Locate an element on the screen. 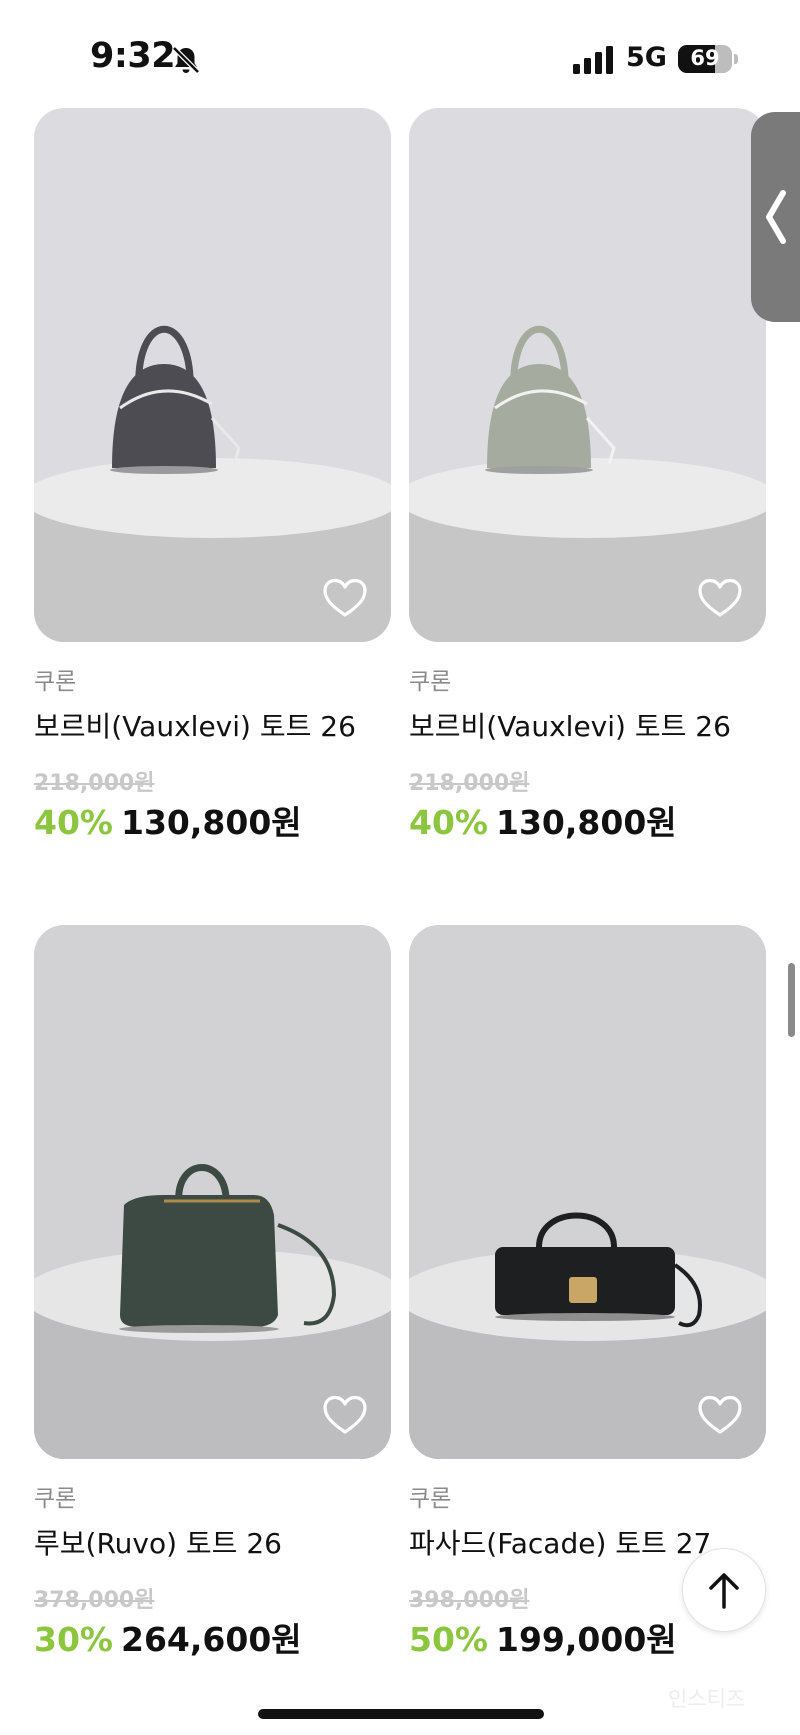 The width and height of the screenshot is (800, 1735). price-row: 30% 264,600원 is located at coordinates (168, 1637).